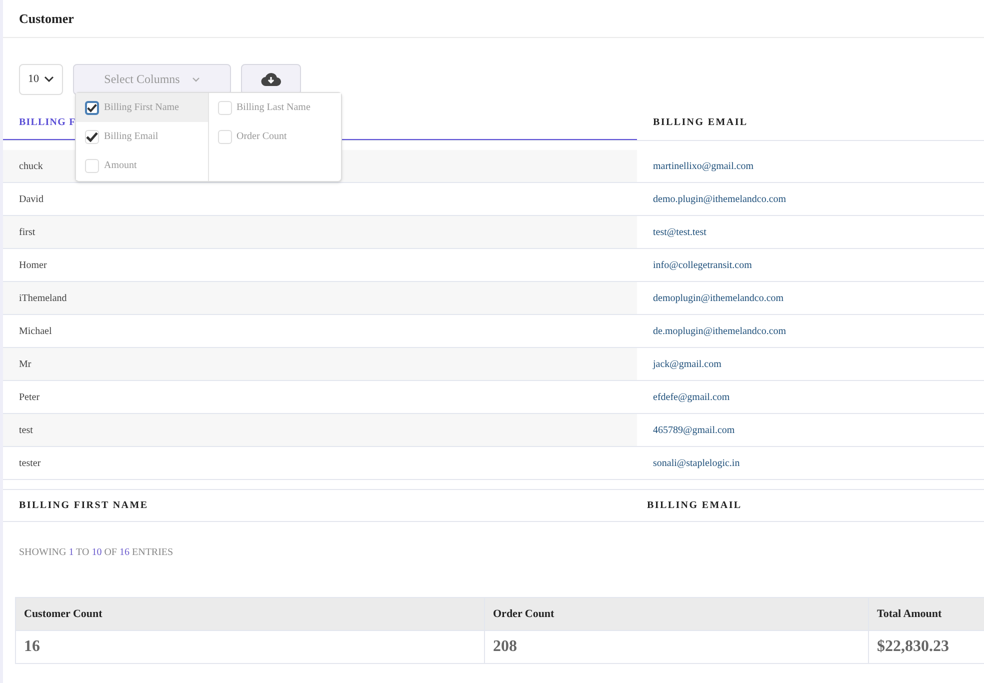 The width and height of the screenshot is (984, 683). Describe the element at coordinates (320, 298) in the screenshot. I see `table-cell: iThemeland` at that location.